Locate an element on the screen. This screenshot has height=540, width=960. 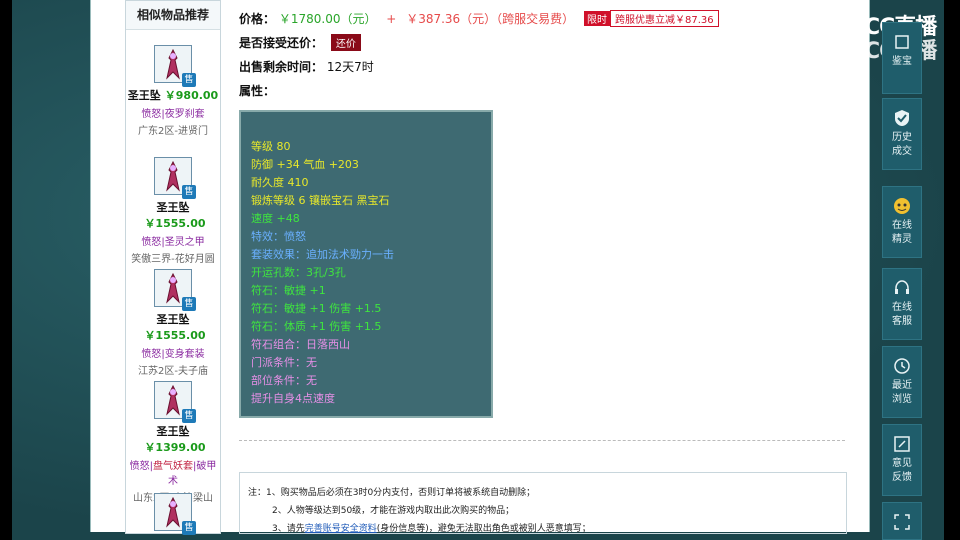
attr-line: 符石：敏捷 +1 伤害 +1.5 is located at coordinates (316, 308).